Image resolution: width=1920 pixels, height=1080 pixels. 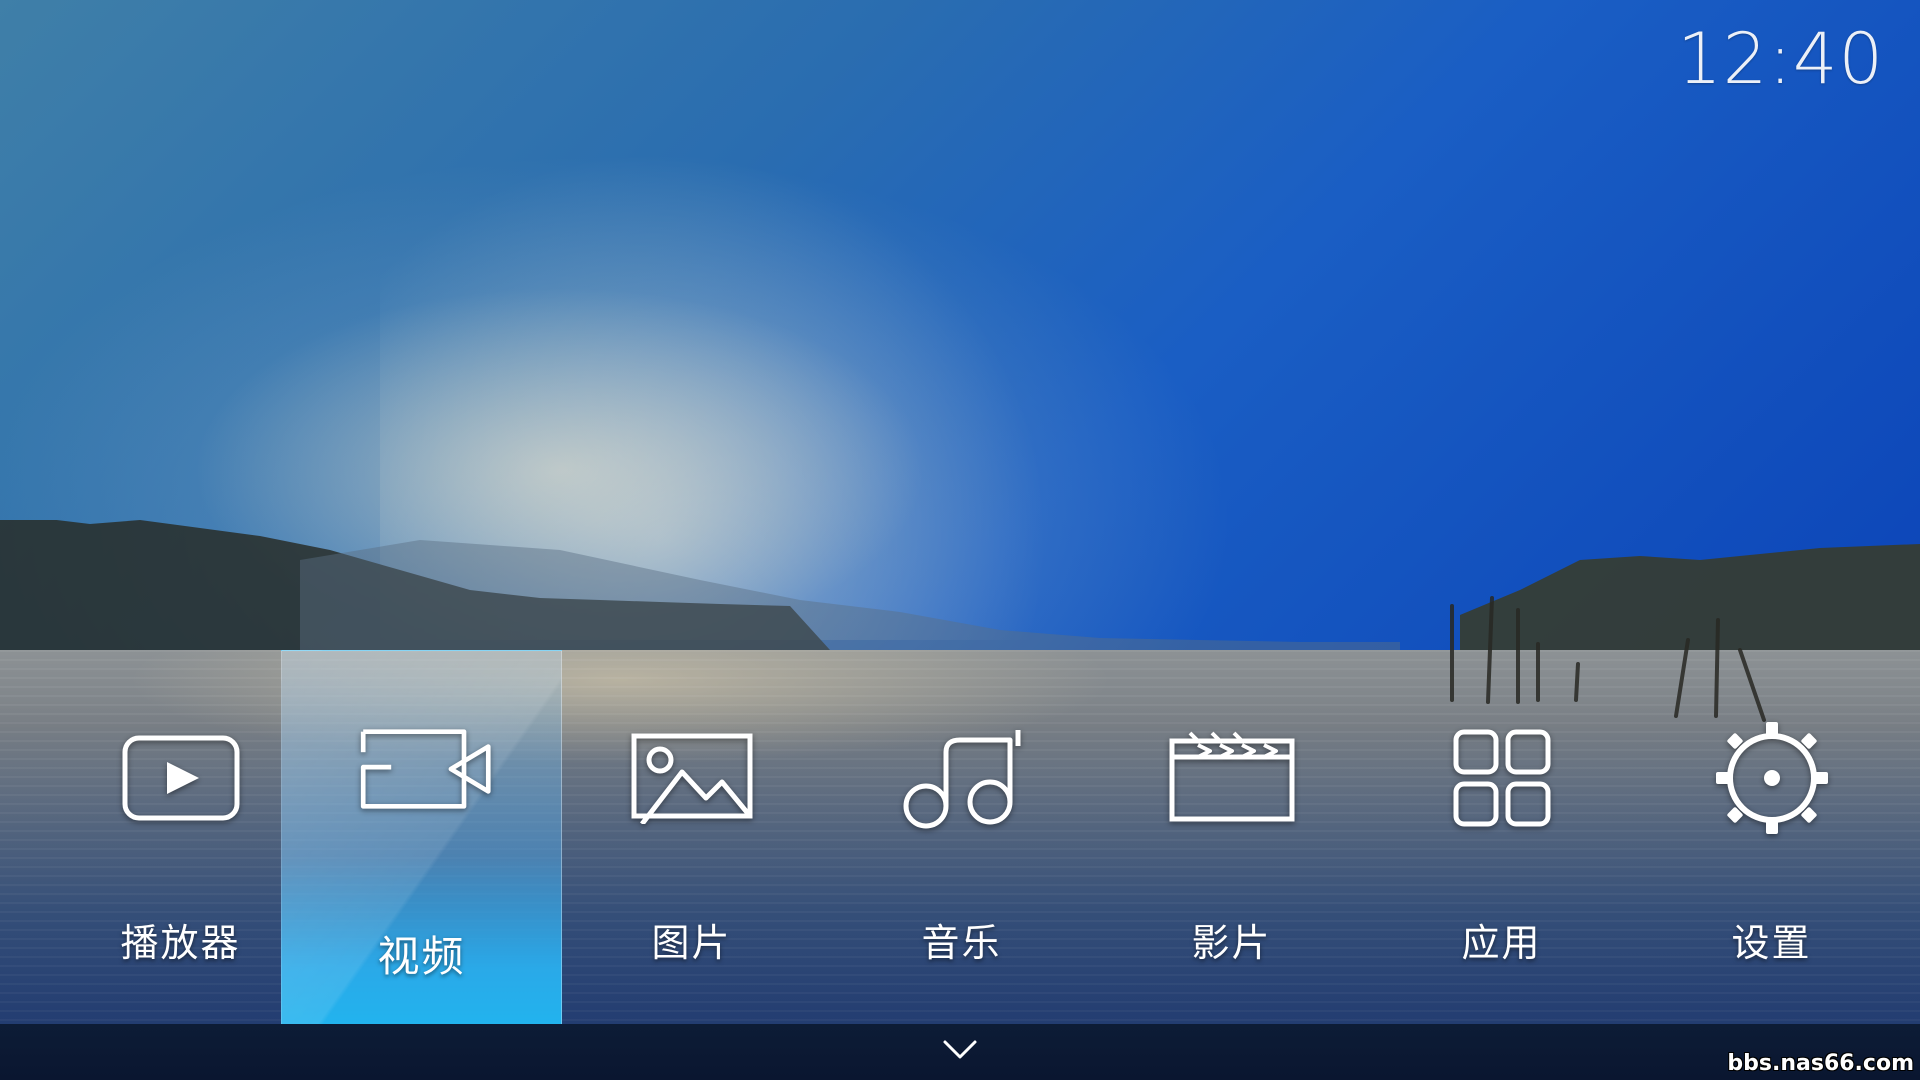 I want to click on gear-icon, so click(x=1772, y=778).